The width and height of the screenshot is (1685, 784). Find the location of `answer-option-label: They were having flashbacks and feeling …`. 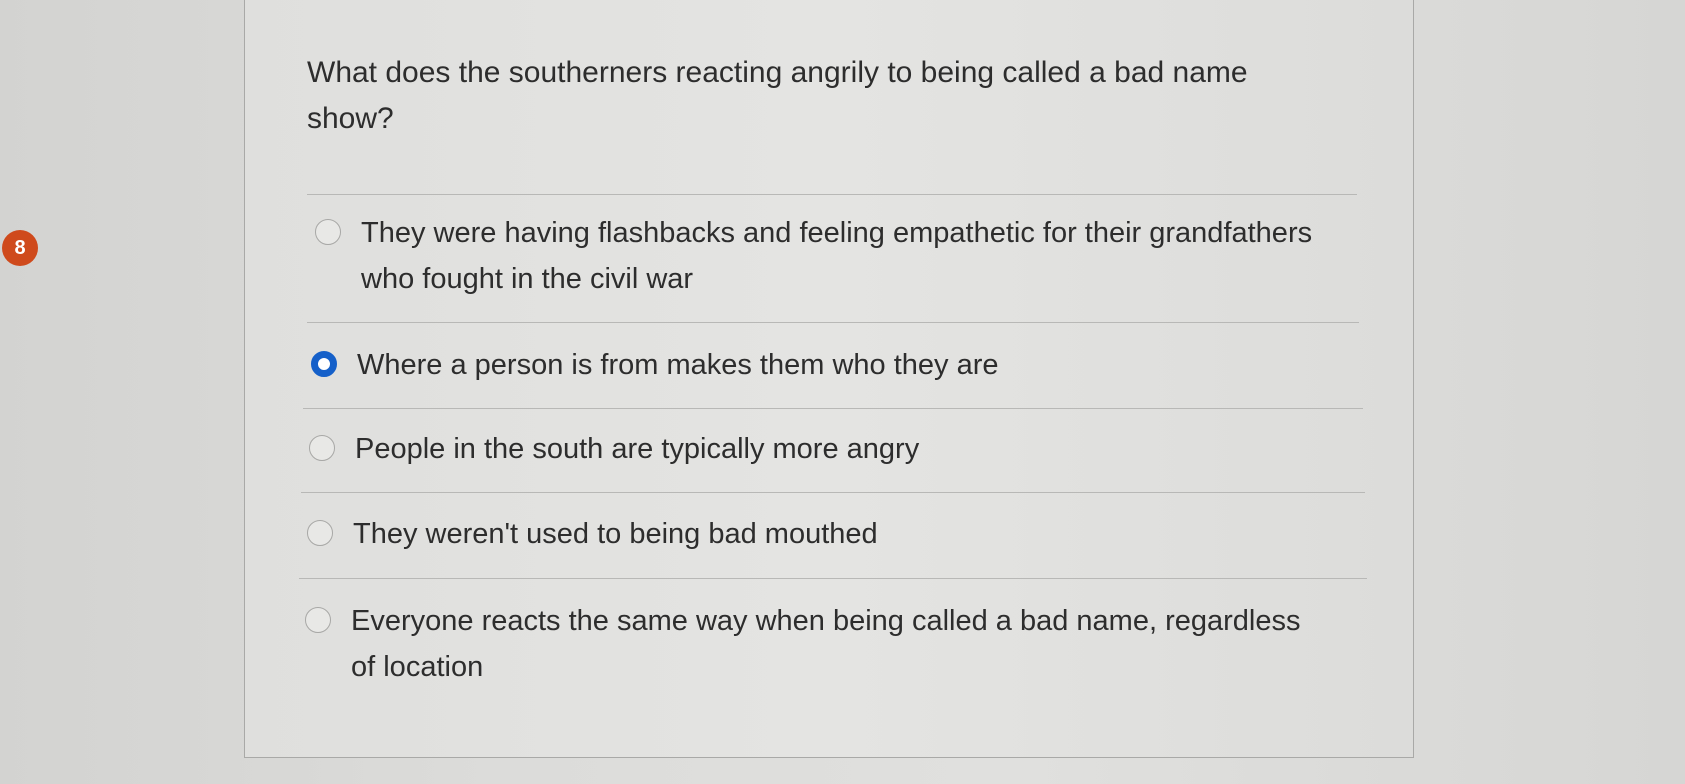

answer-option-label: They were having flashbacks and feeling … is located at coordinates (837, 256).